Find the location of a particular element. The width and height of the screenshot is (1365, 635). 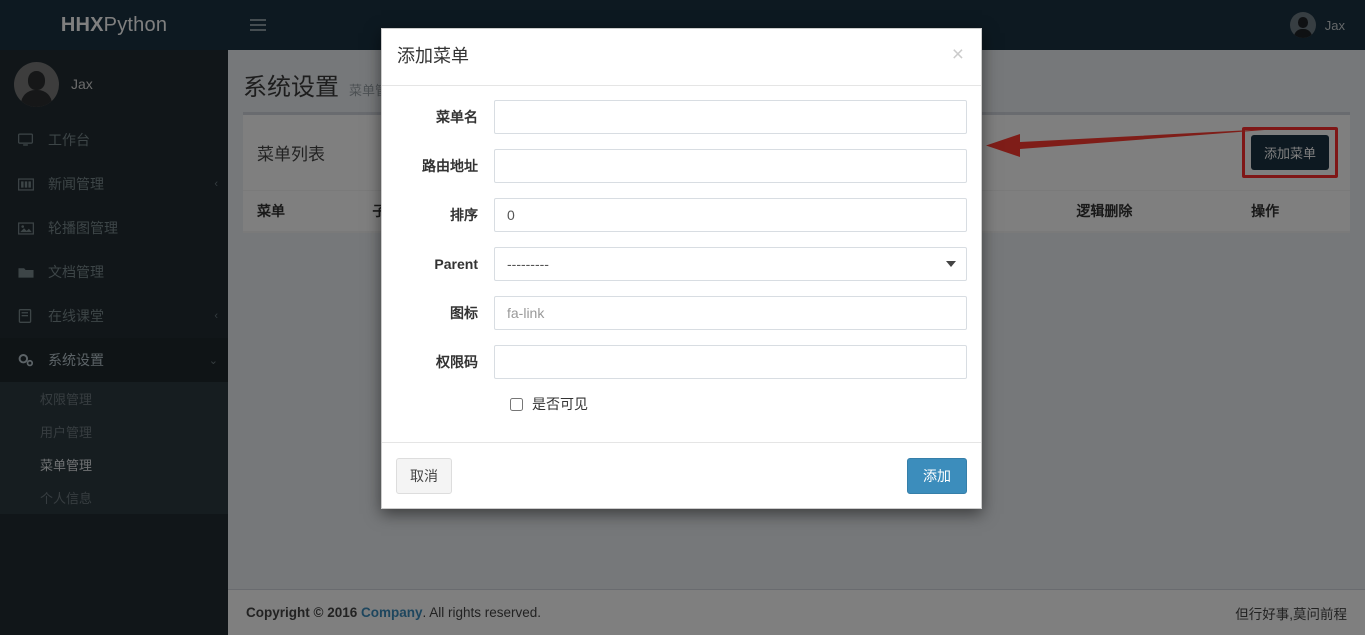

order-input is located at coordinates (730, 215).